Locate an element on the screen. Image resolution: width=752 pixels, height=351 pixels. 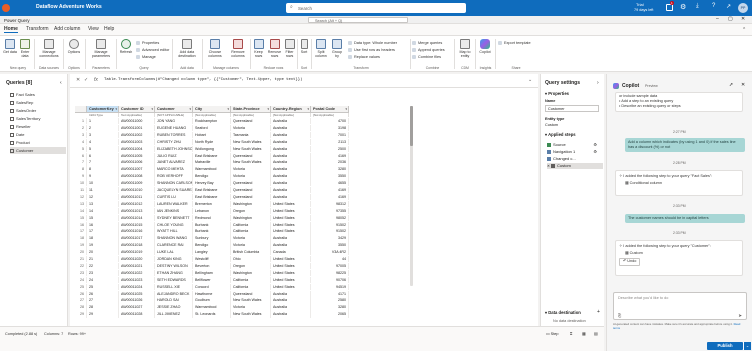
merge-queries-button: Merge queries is located at coordinates (427, 43).